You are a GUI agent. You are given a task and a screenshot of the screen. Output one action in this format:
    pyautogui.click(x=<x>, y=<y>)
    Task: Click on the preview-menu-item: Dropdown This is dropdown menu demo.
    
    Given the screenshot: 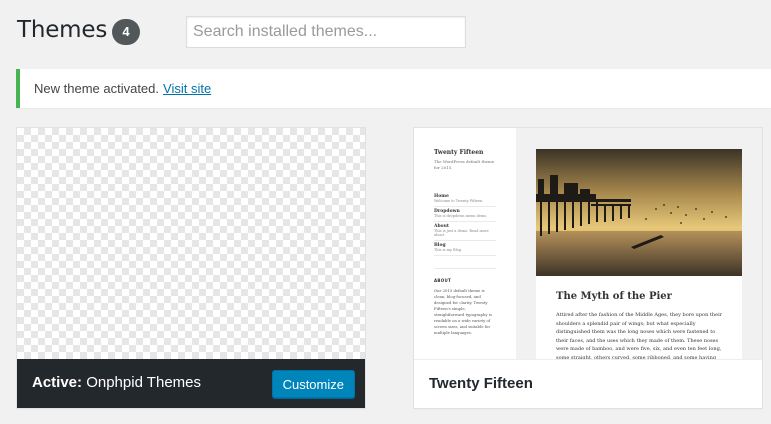 What is the action you would take?
    pyautogui.click(x=465, y=214)
    